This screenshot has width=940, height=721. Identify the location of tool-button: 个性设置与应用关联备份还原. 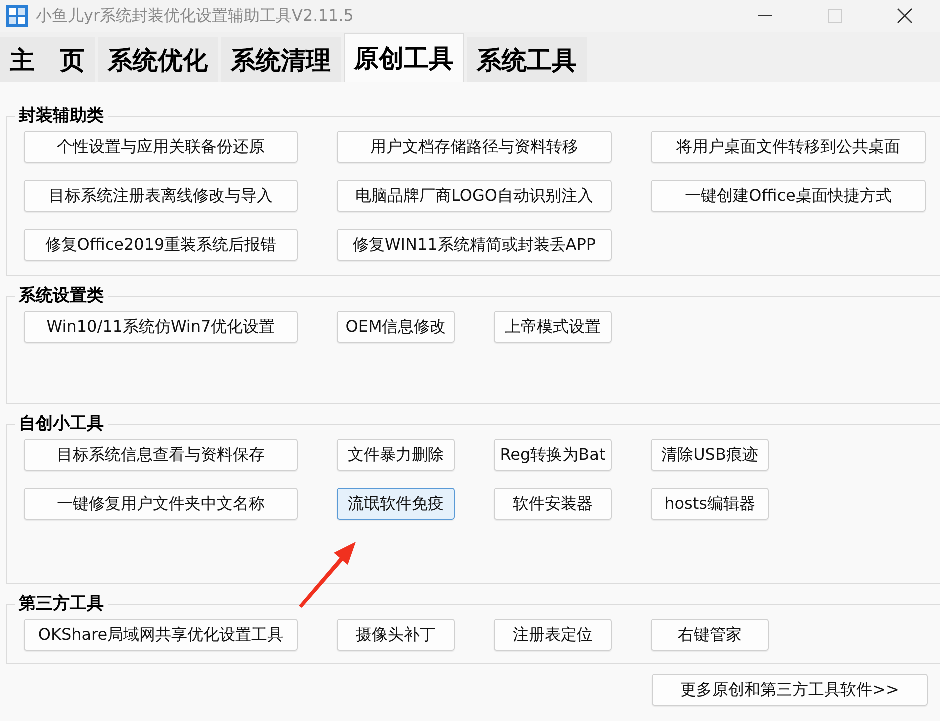
(161, 147).